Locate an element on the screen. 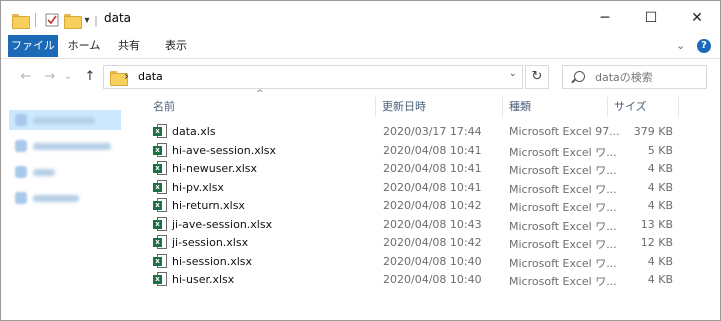  up-button: ↑ is located at coordinates (90, 77).